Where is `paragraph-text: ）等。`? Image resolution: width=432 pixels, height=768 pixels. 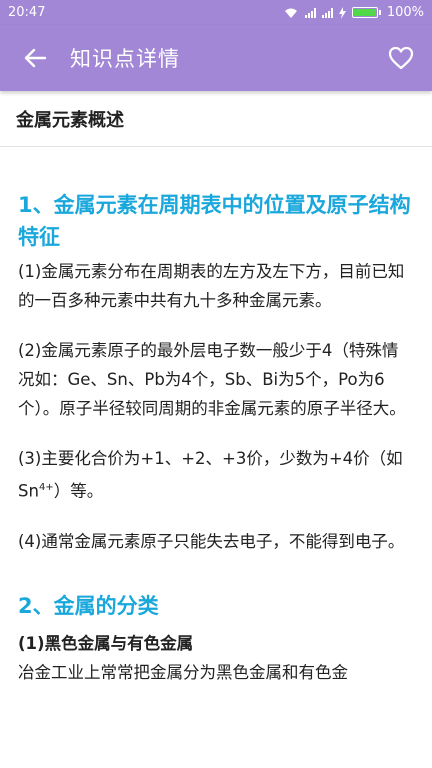
paragraph-text: ）等。 is located at coordinates (78, 491).